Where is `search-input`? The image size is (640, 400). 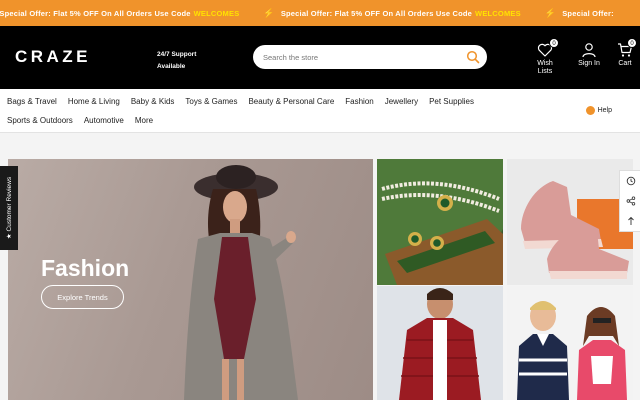
search-input is located at coordinates (358, 57).